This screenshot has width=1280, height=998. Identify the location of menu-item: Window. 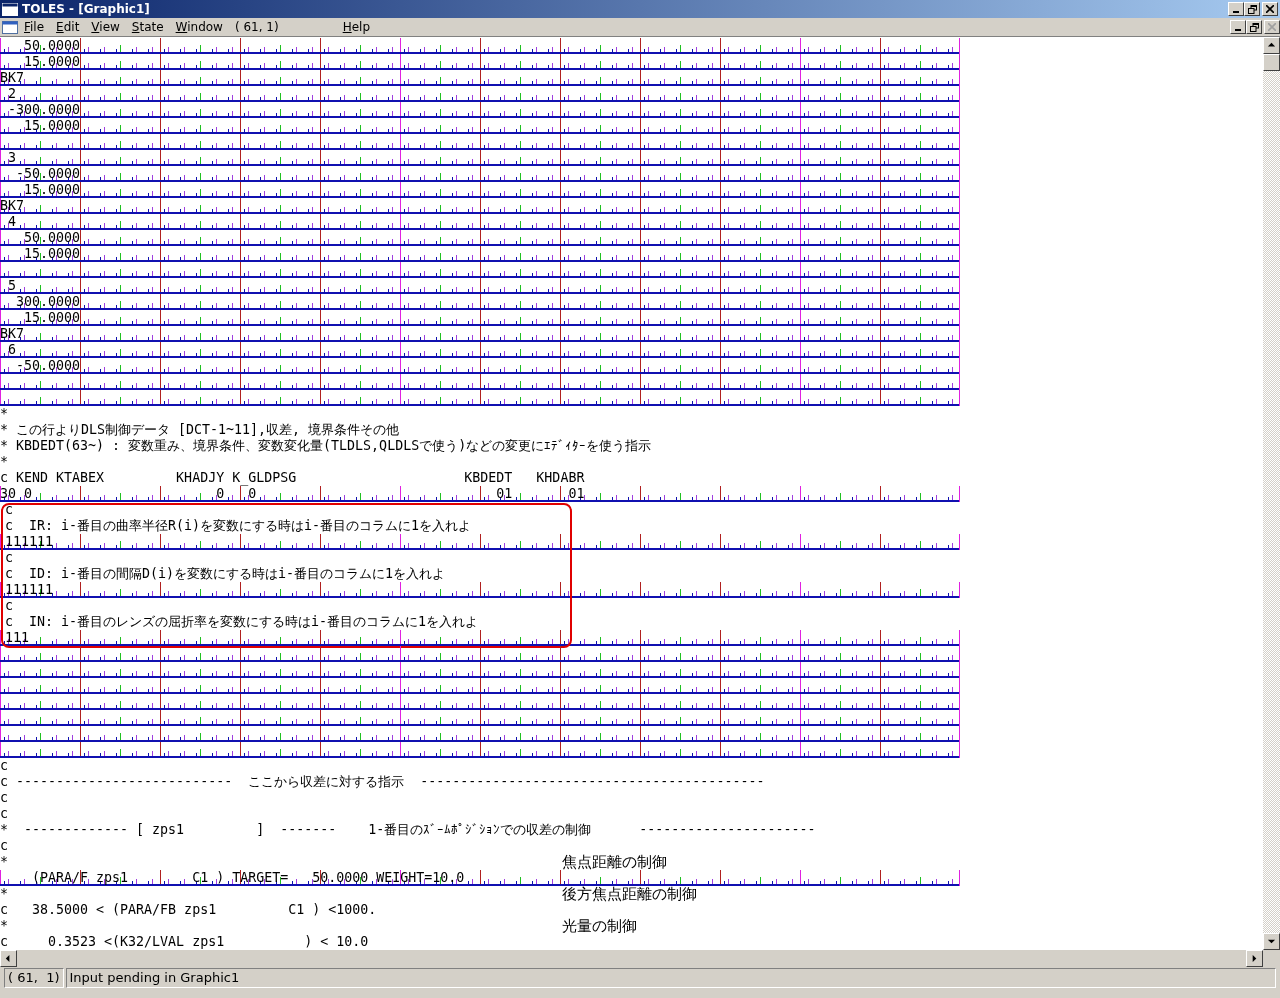
(199, 27).